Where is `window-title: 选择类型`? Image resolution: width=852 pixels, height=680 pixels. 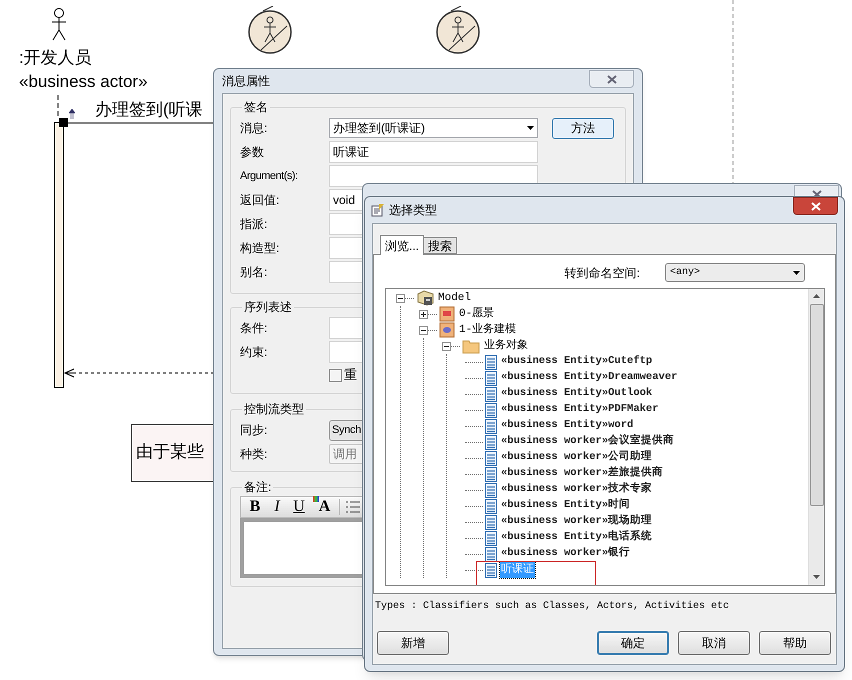
window-title: 选择类型 is located at coordinates (413, 210).